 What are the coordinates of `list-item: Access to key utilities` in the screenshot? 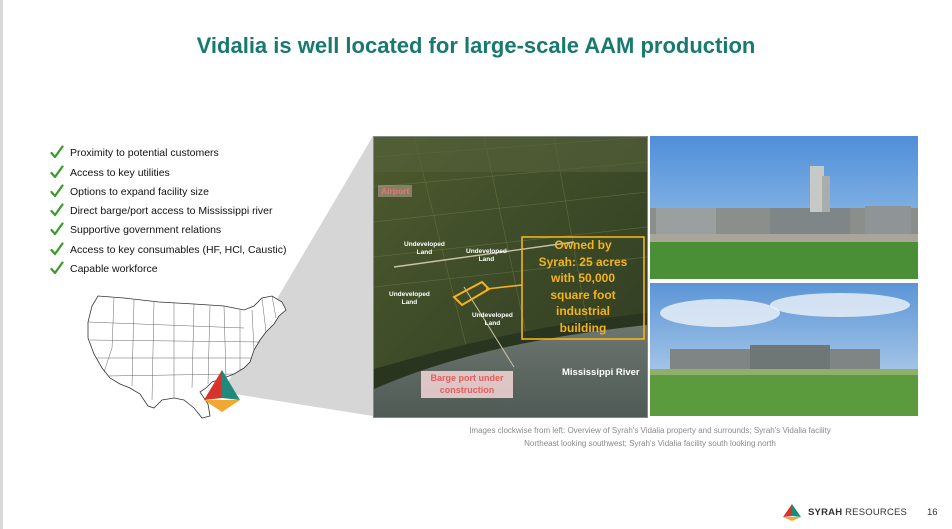 It's located at (168, 169).